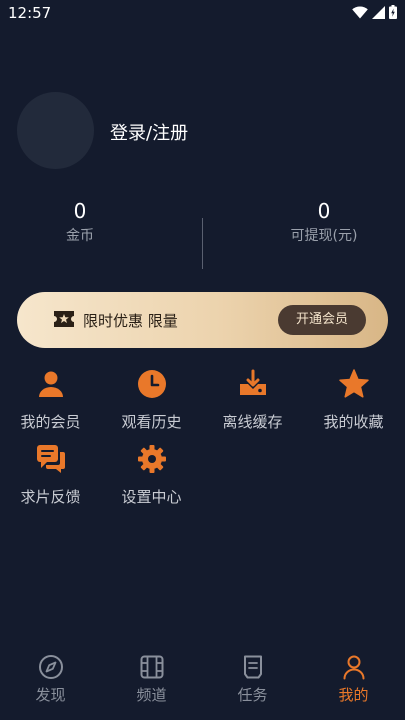 The width and height of the screenshot is (405, 720). What do you see at coordinates (324, 211) in the screenshot?
I see `withdrawable-value: 0` at bounding box center [324, 211].